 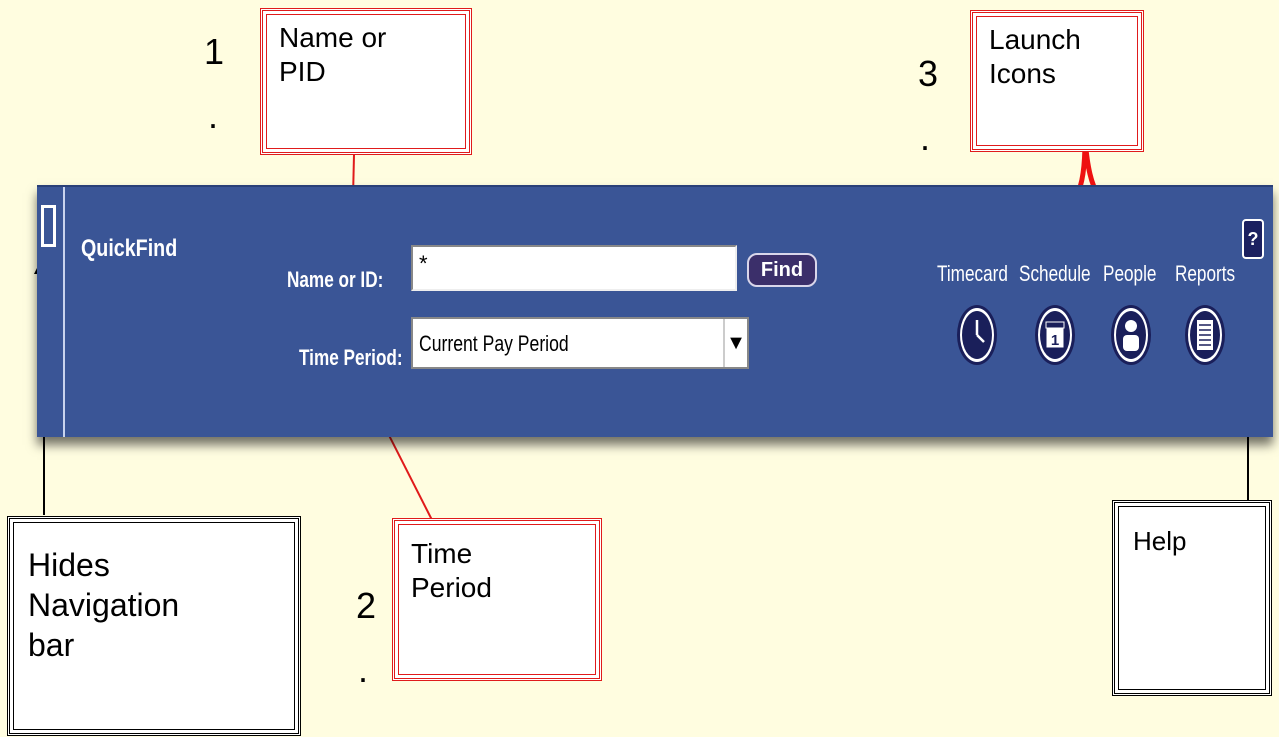 I want to click on callout-text: Name or, so click(x=333, y=37).